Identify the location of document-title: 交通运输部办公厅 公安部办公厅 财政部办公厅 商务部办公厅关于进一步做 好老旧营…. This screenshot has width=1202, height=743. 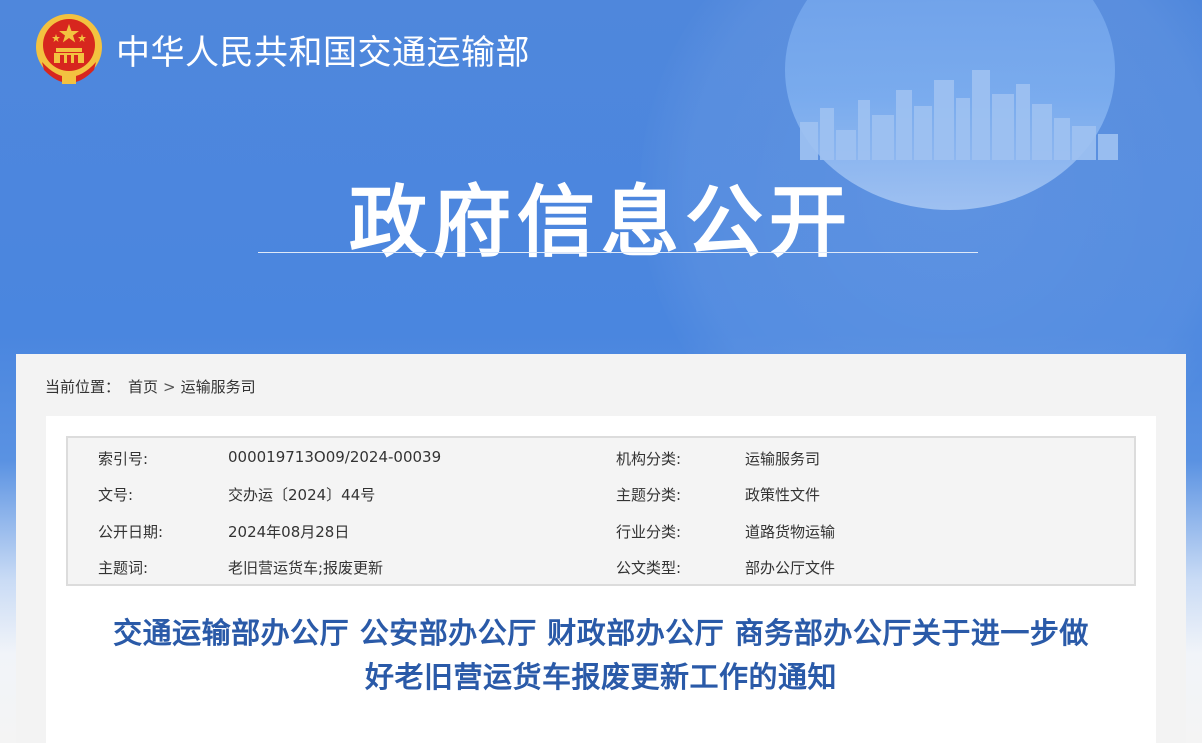
(601, 655).